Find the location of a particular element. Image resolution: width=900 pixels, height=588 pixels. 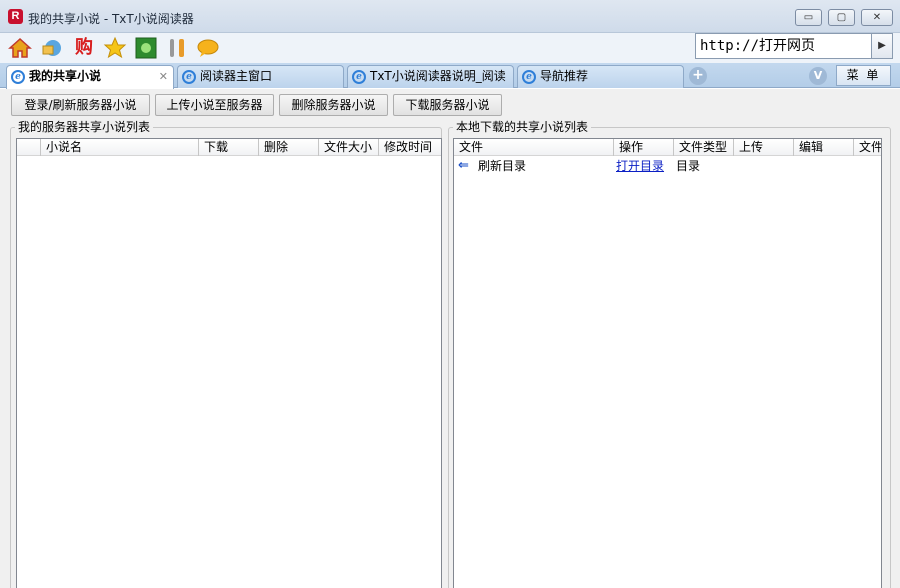

column-header: 文件类型 is located at coordinates (704, 147).